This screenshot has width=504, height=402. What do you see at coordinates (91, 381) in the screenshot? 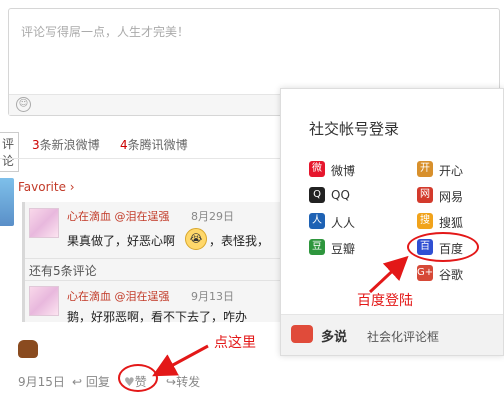
I see `reply-button: ↩ 回复` at bounding box center [91, 381].